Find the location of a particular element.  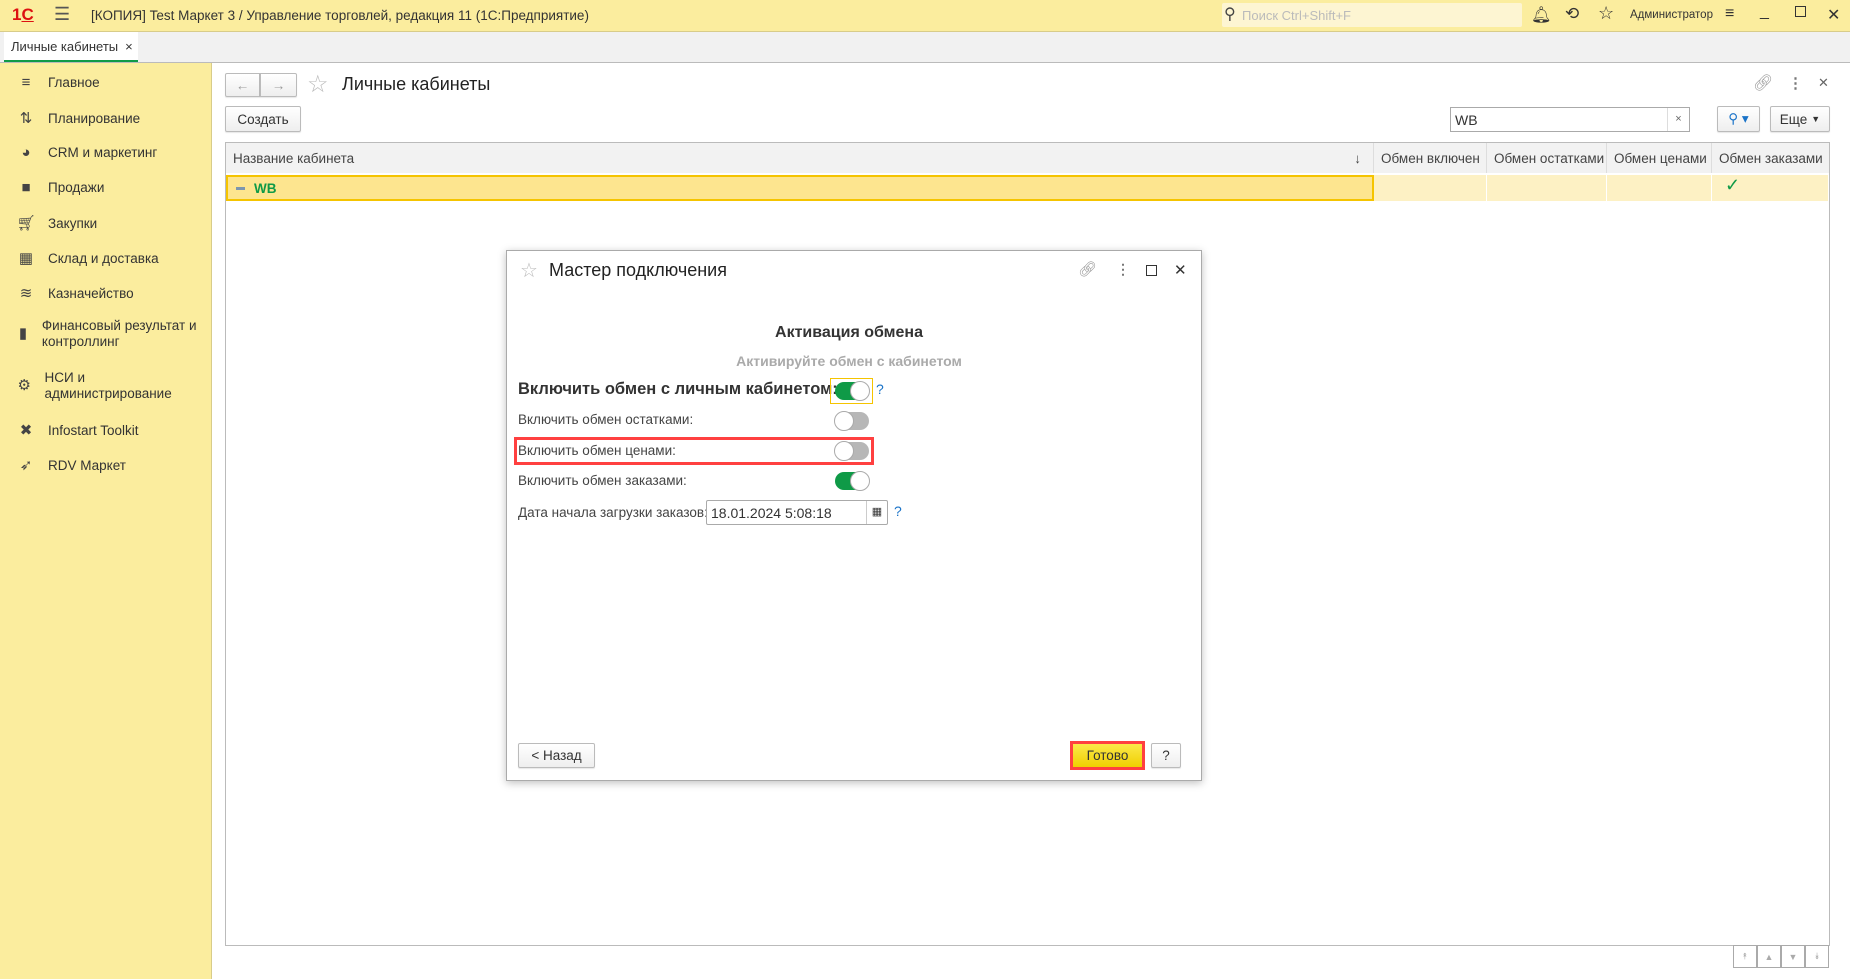

sidebar-item-finance: ▮ Финансовый результат и контроллинг is located at coordinates (111, 334).